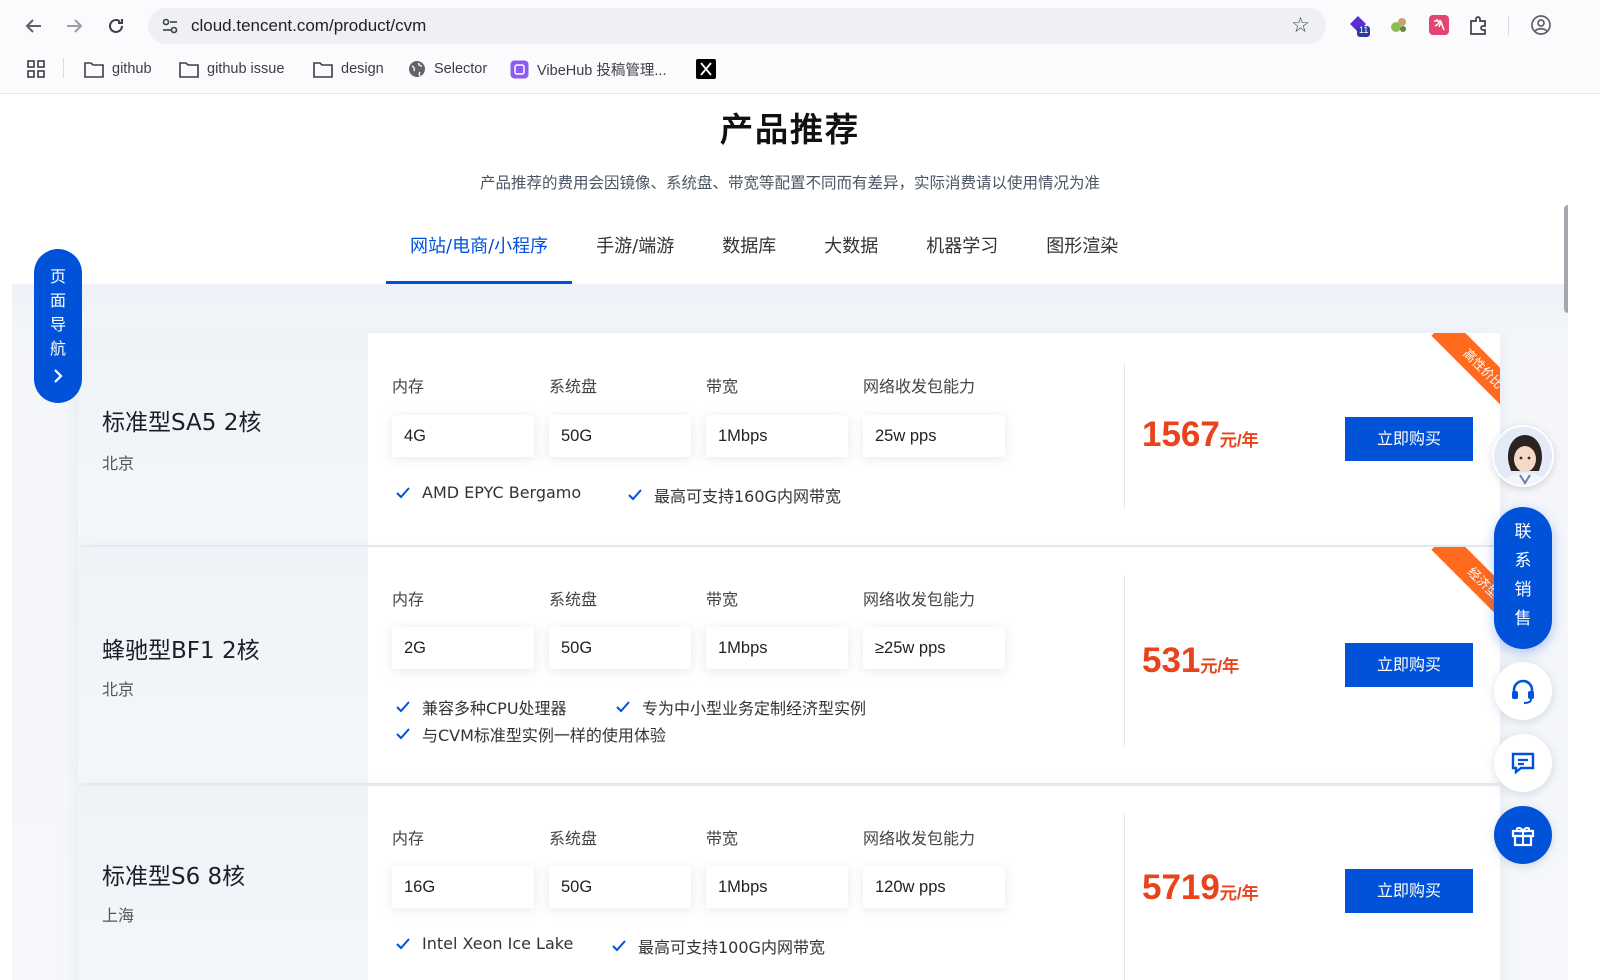 Image resolution: width=1600 pixels, height=980 pixels. What do you see at coordinates (1400, 26) in the screenshot?
I see `extension-puzzle-green-icon` at bounding box center [1400, 26].